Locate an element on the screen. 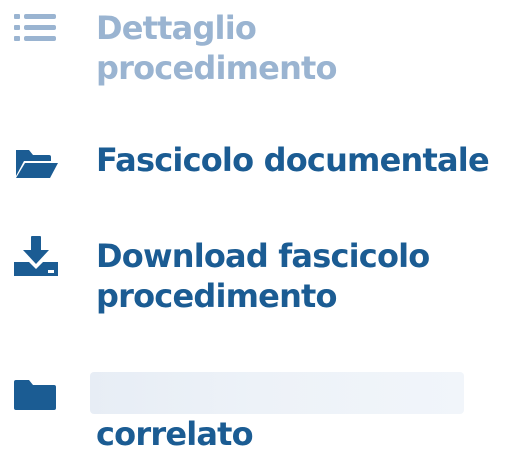 The image size is (516, 454). folder-open-icon is located at coordinates (36, 164).